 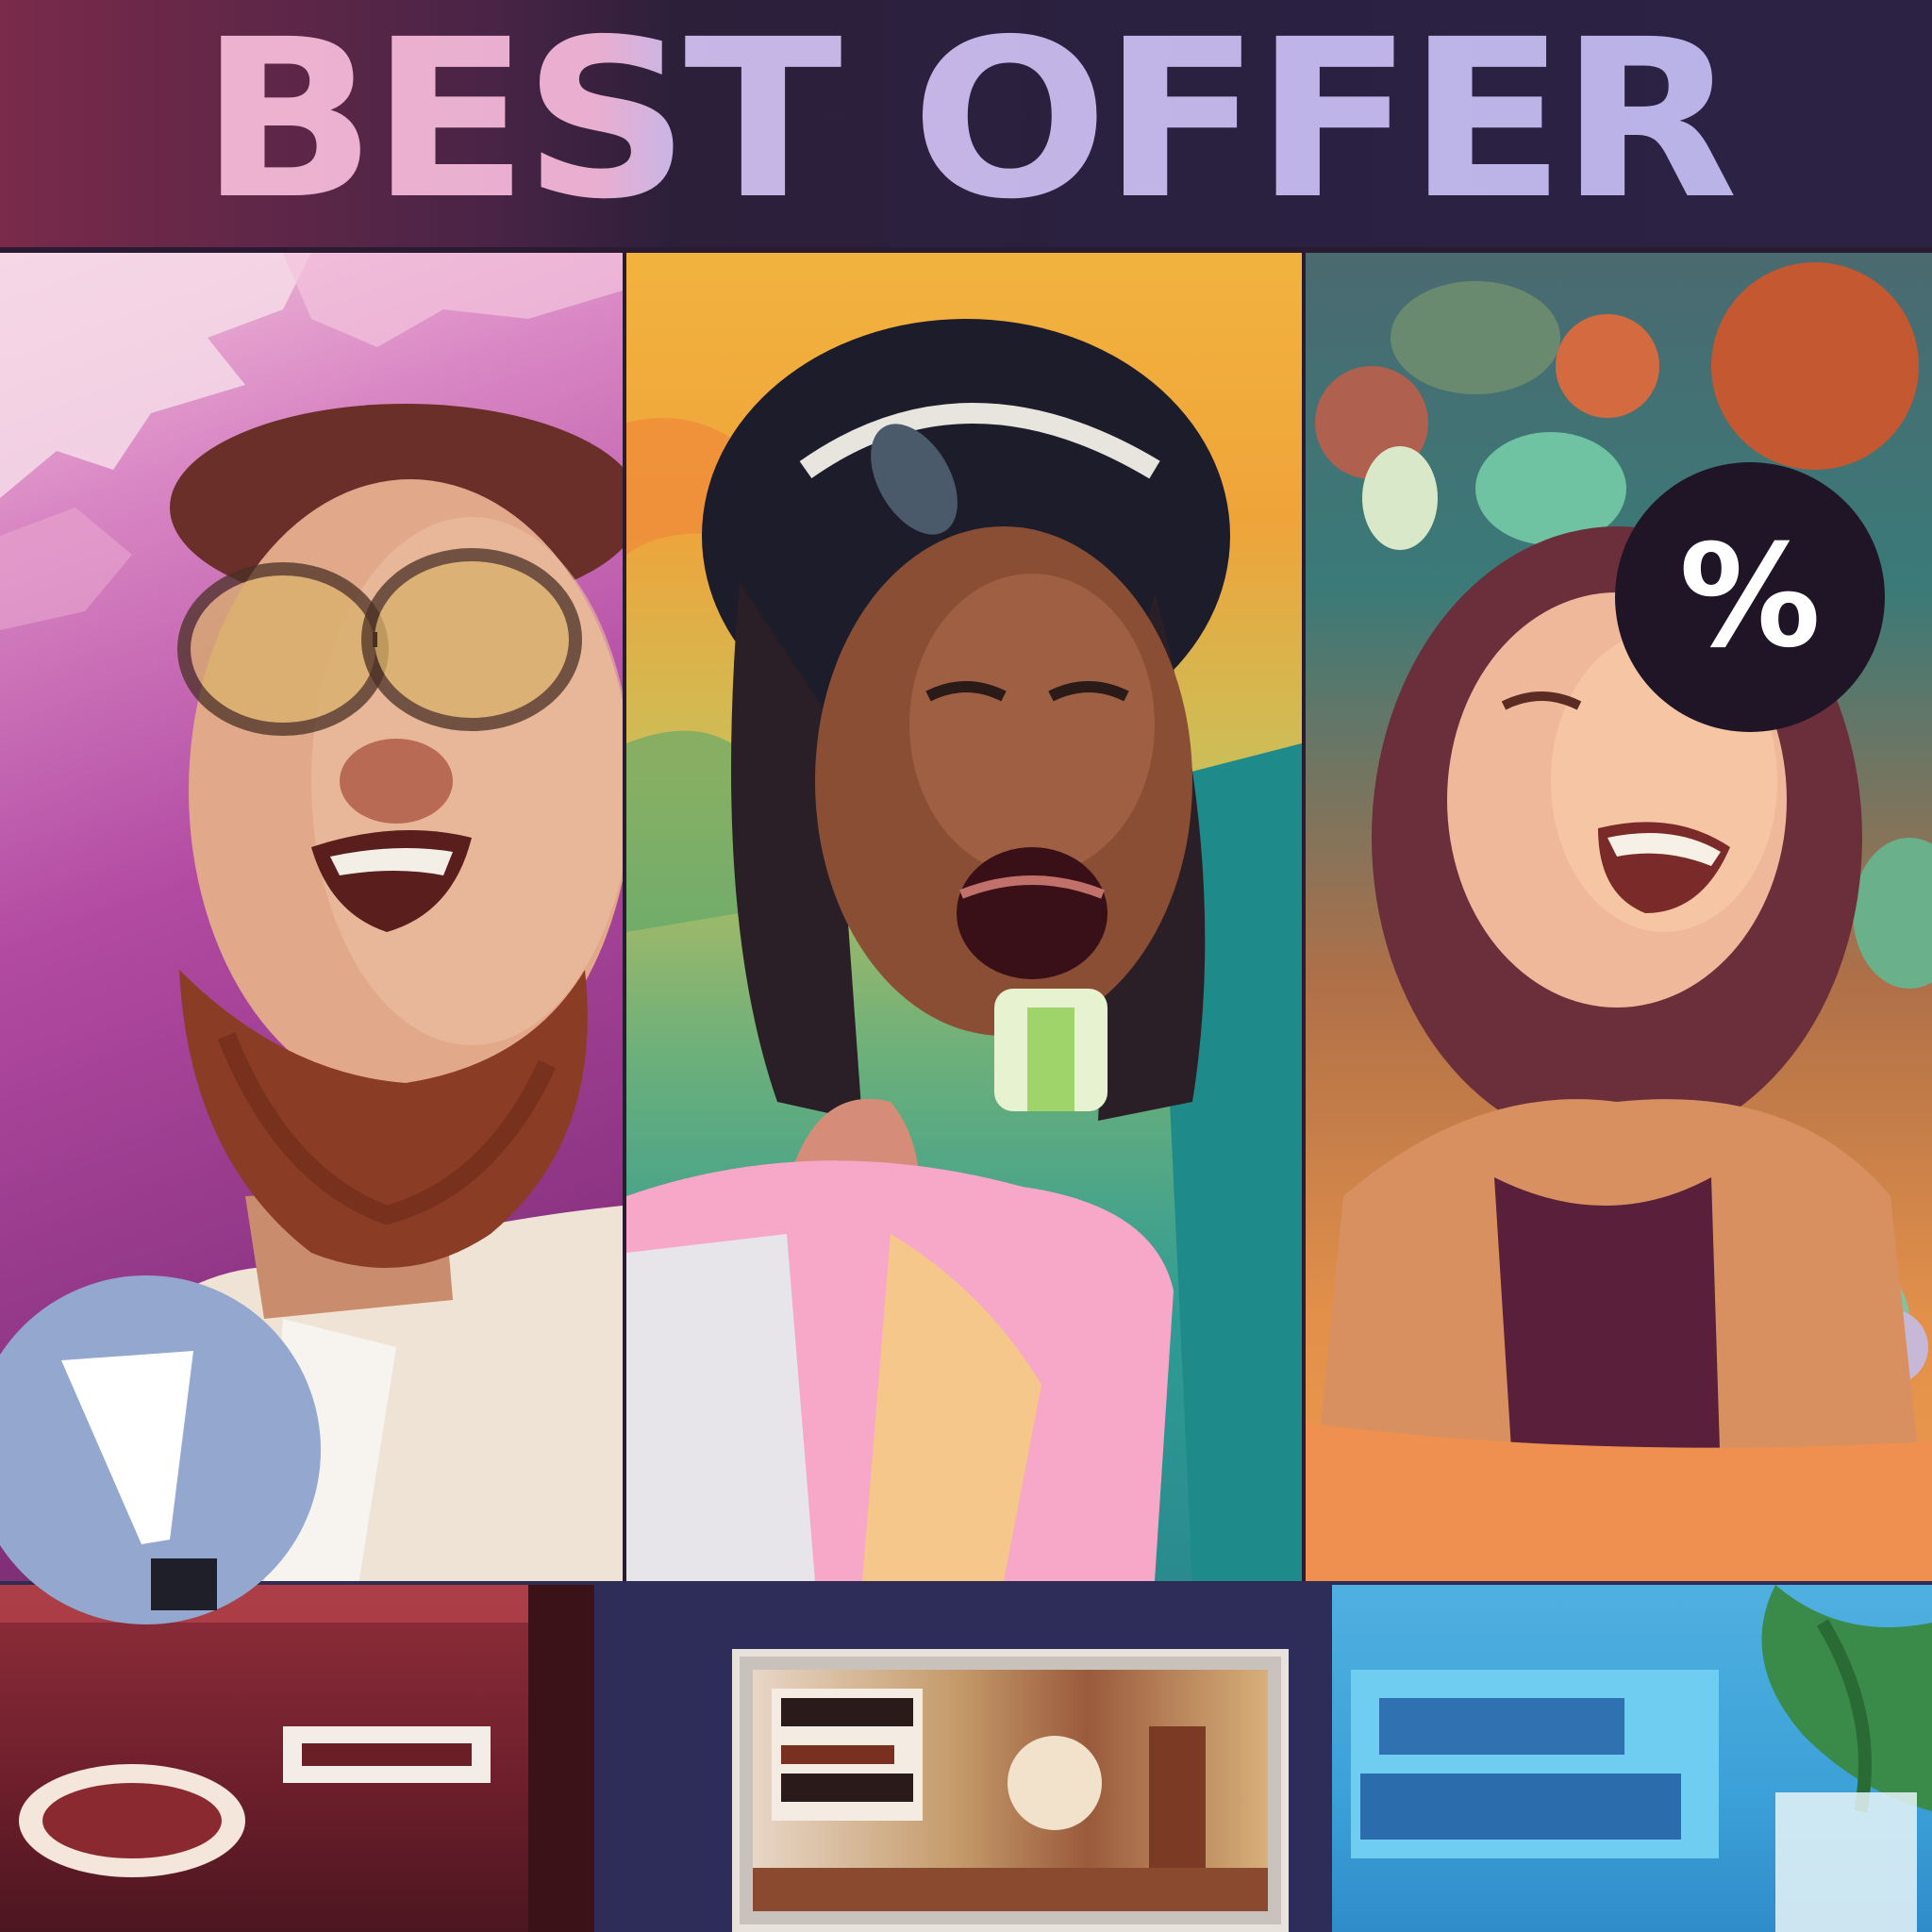 I want to click on exclamation-icon, so click(x=139, y=1481).